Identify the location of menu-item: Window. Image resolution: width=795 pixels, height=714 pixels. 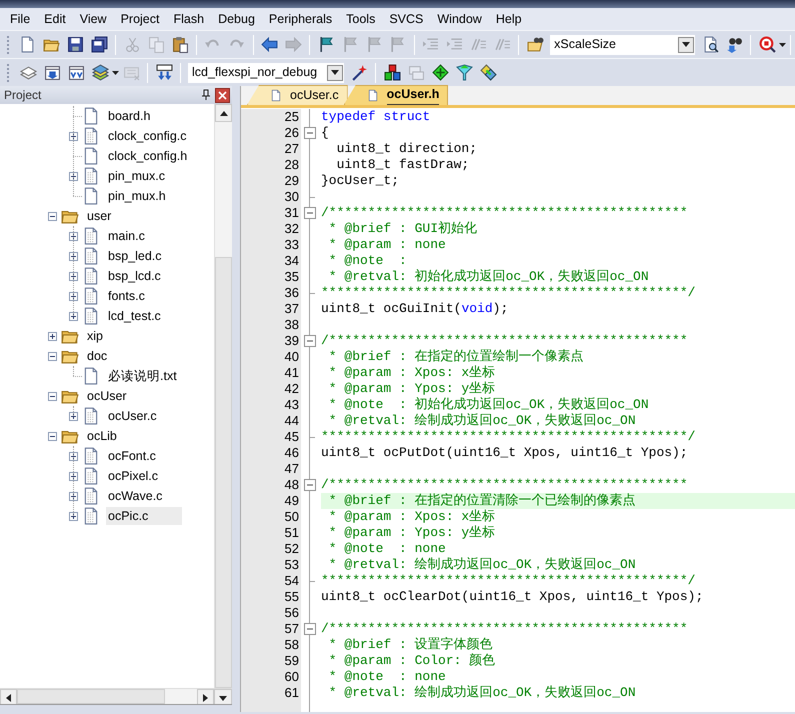
(459, 19).